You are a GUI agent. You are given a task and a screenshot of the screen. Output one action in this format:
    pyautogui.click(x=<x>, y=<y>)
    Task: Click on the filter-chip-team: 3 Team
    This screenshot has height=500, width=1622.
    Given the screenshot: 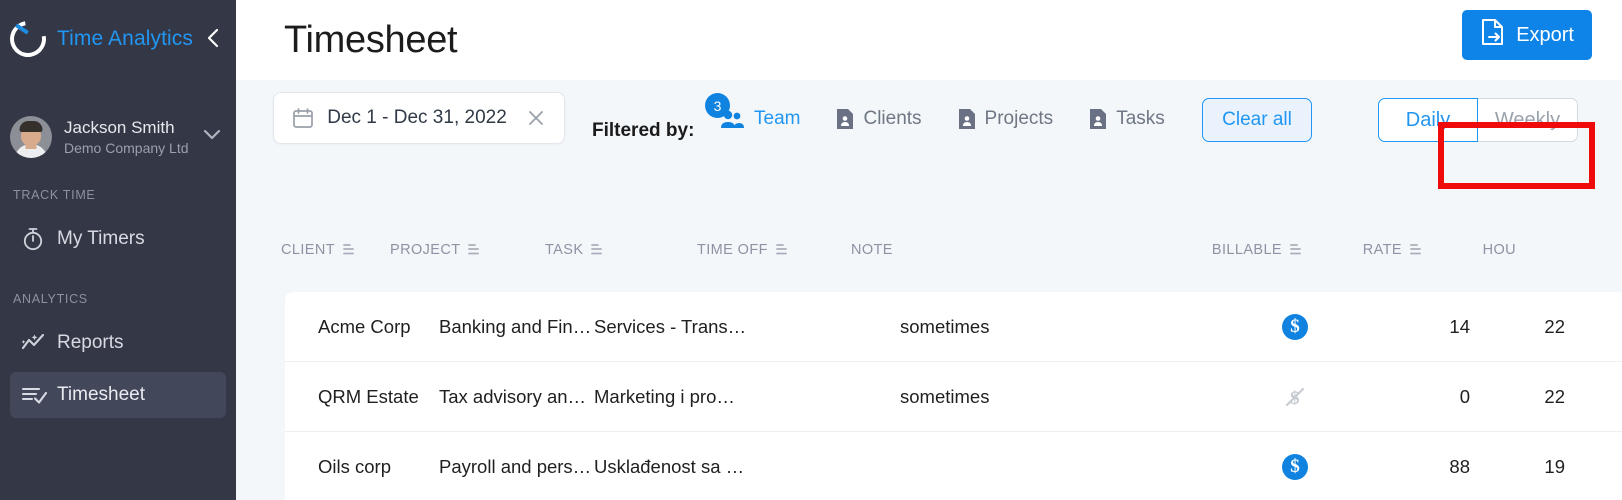 What is the action you would take?
    pyautogui.click(x=753, y=111)
    